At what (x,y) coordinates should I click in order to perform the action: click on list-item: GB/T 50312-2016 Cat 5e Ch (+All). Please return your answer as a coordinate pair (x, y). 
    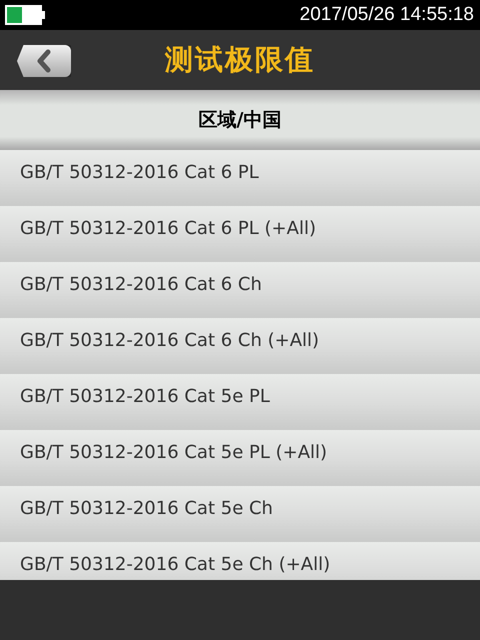
    Looking at the image, I should click on (240, 561).